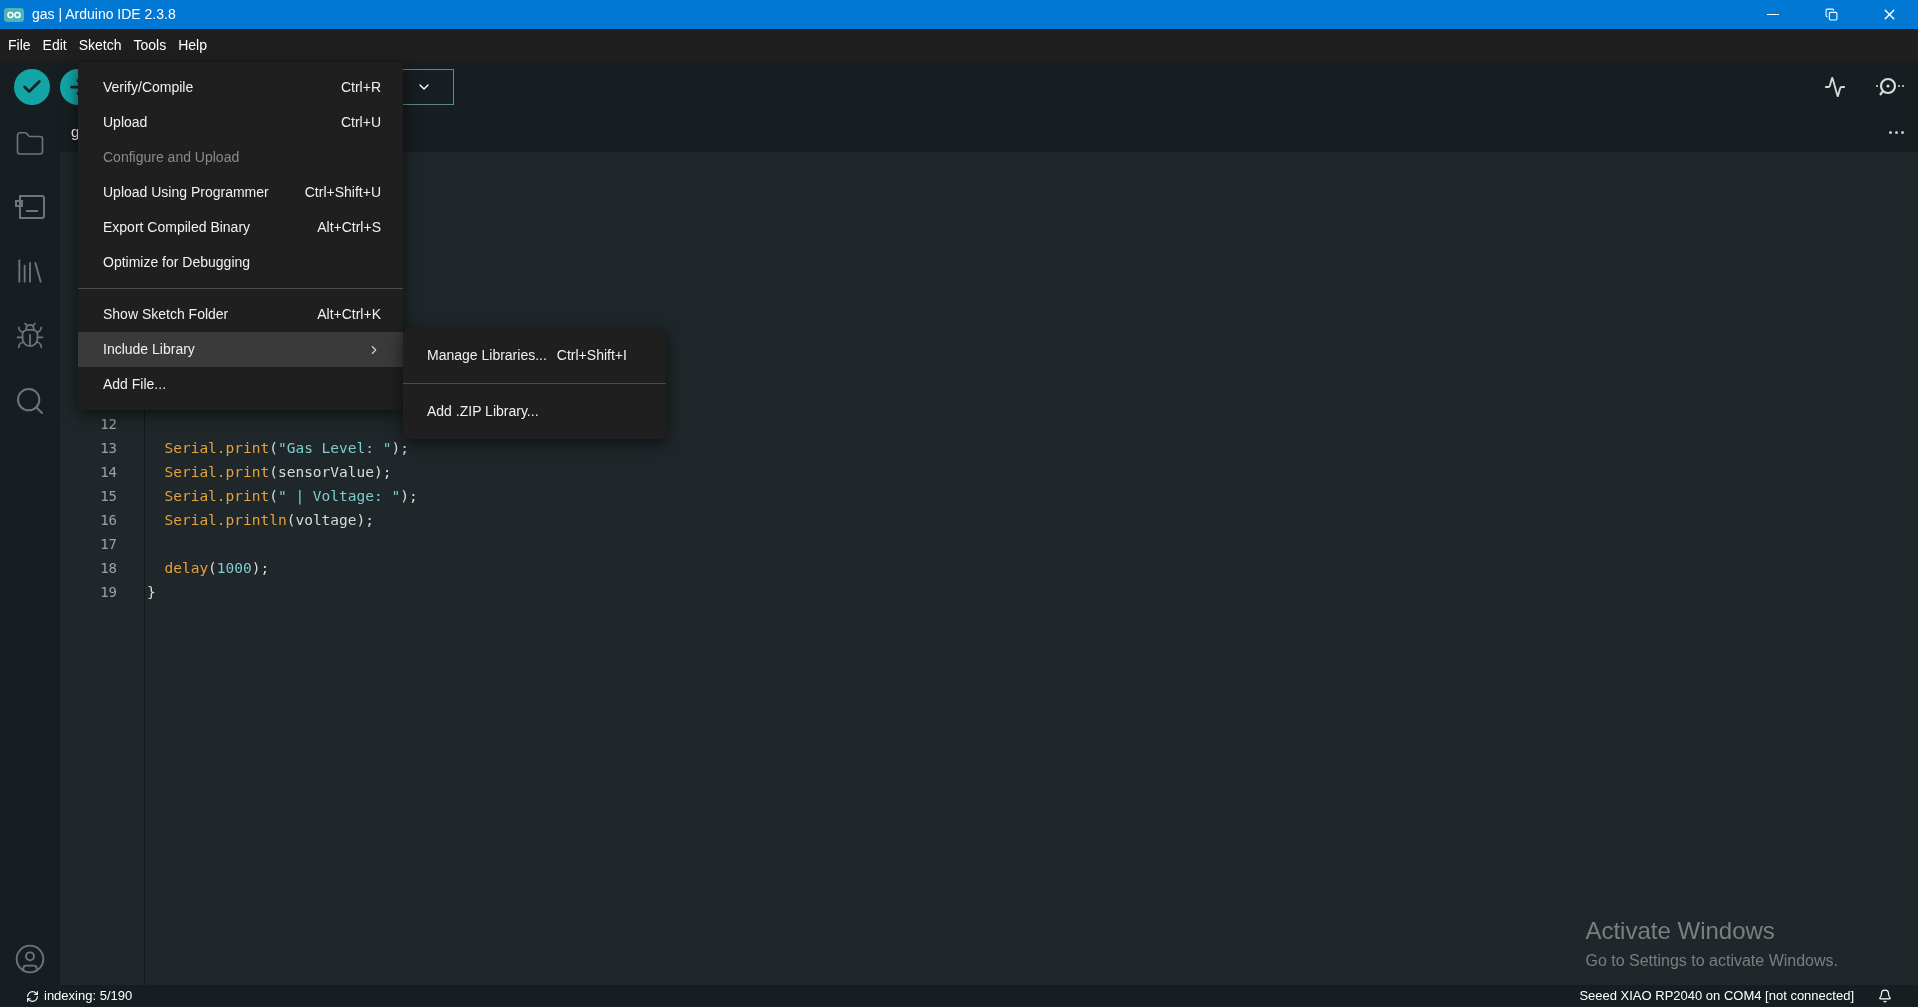 This screenshot has width=1918, height=1007. What do you see at coordinates (1711, 961) in the screenshot?
I see `activation-message: Go to Settings to activate Windows.` at bounding box center [1711, 961].